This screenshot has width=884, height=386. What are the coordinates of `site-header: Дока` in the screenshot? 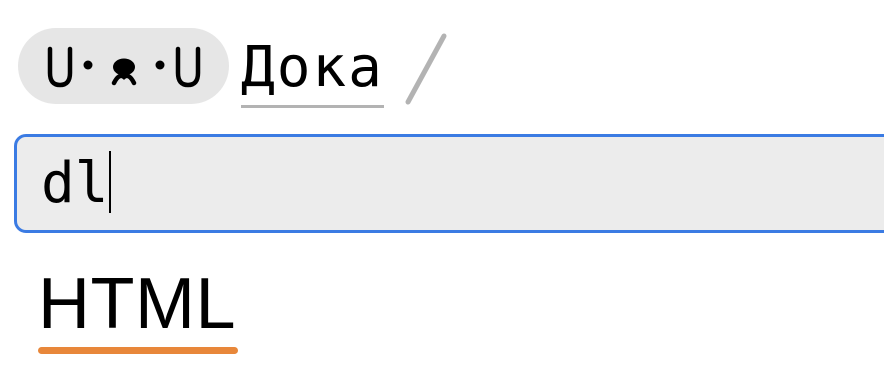 It's located at (235, 68).